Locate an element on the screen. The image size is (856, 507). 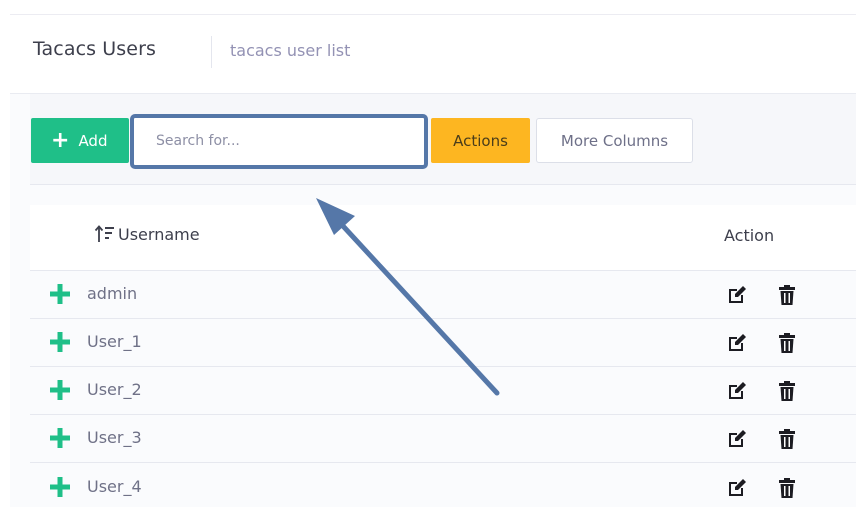
more-columns-button: More Columns is located at coordinates (614, 140).